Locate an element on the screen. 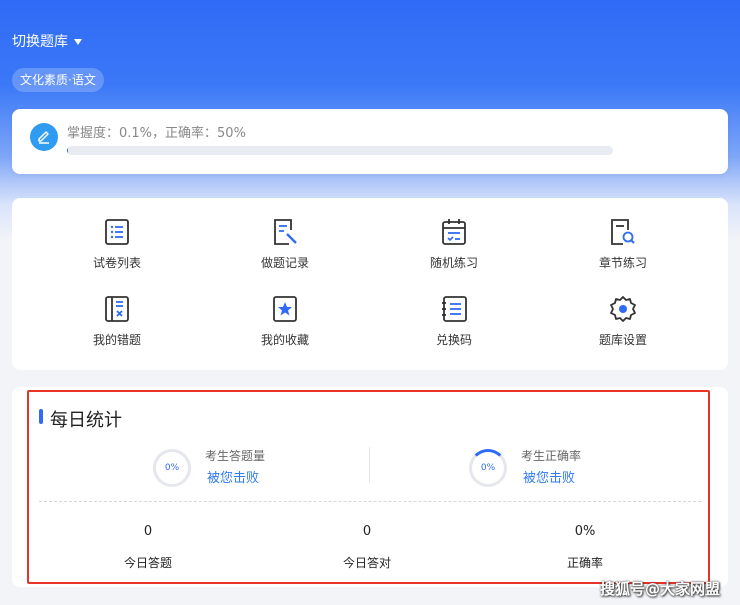 Image resolution: width=740 pixels, height=605 pixels. menu-item-wrong-questions: 我的错题 is located at coordinates (117, 321).